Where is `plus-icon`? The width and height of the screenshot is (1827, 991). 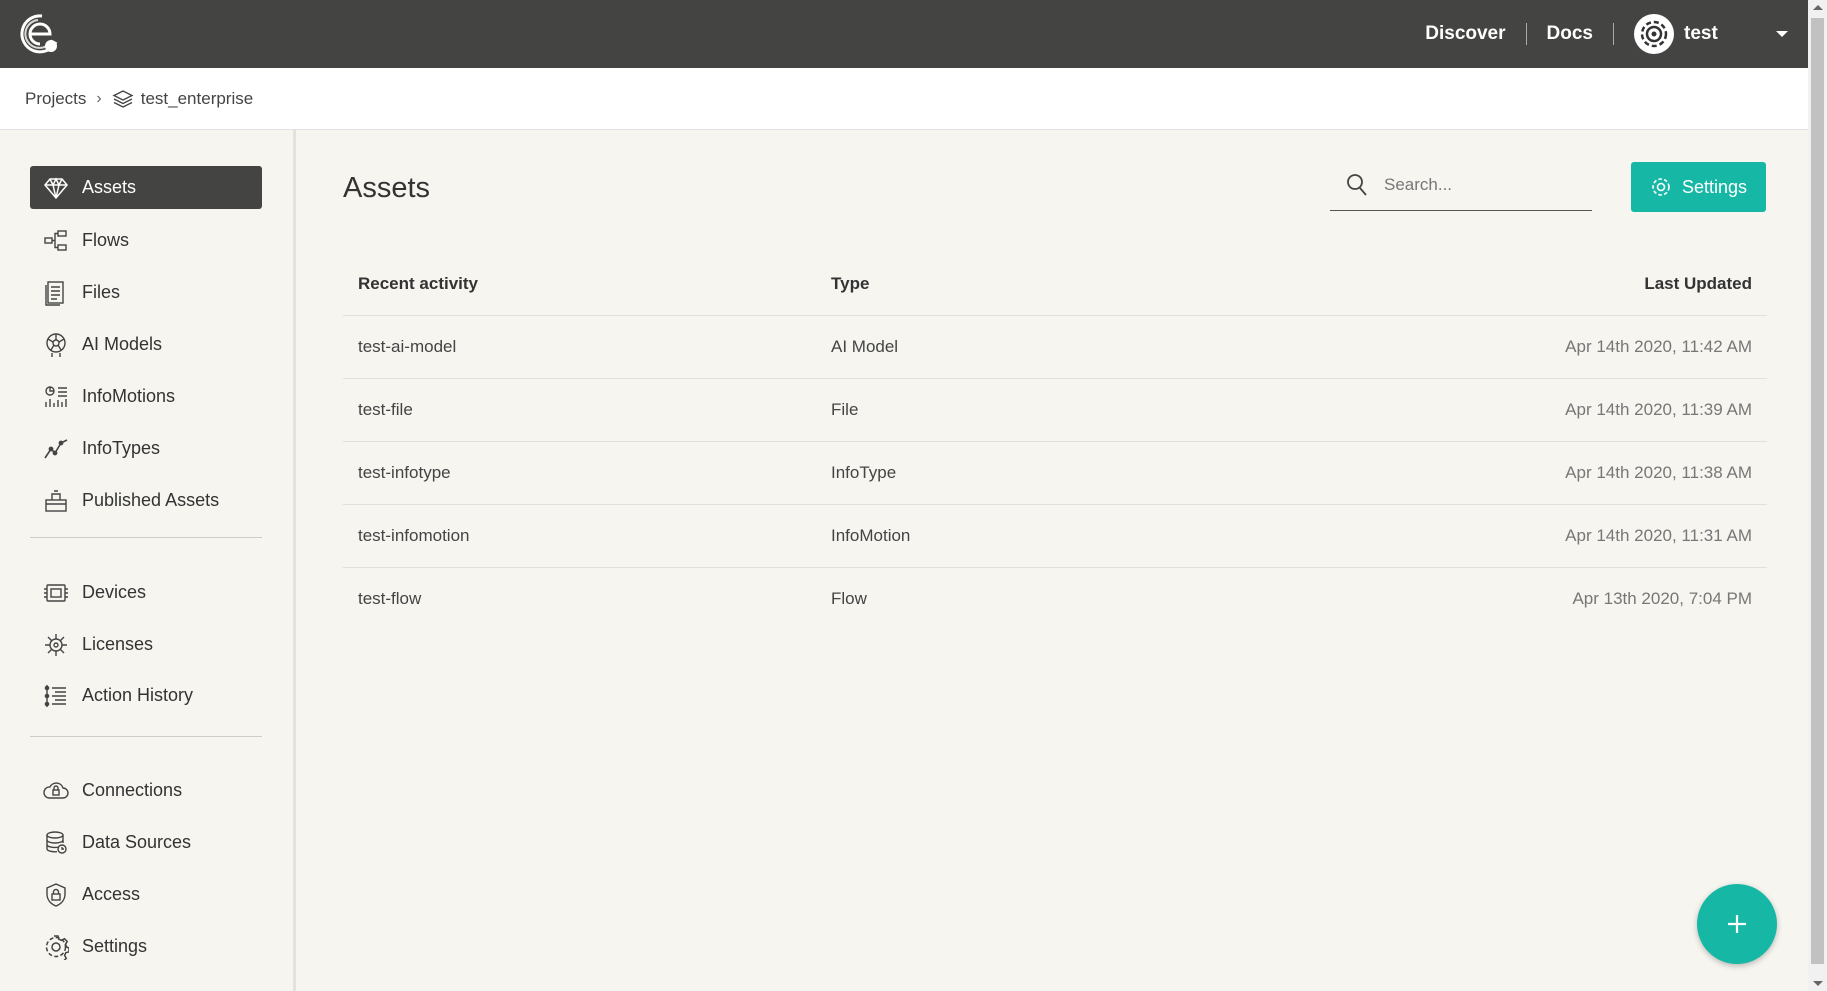
plus-icon is located at coordinates (1737, 924).